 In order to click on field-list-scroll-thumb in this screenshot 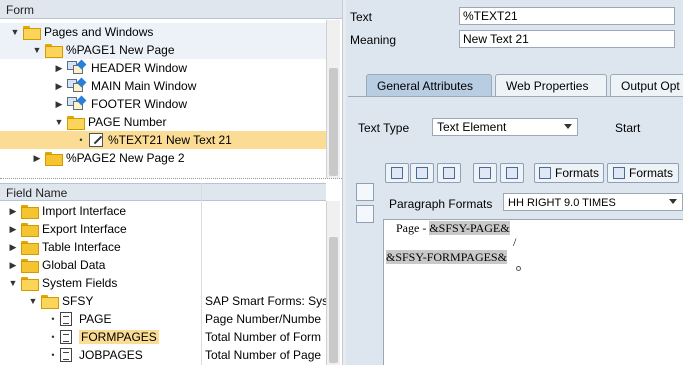, I will do `click(333, 300)`.